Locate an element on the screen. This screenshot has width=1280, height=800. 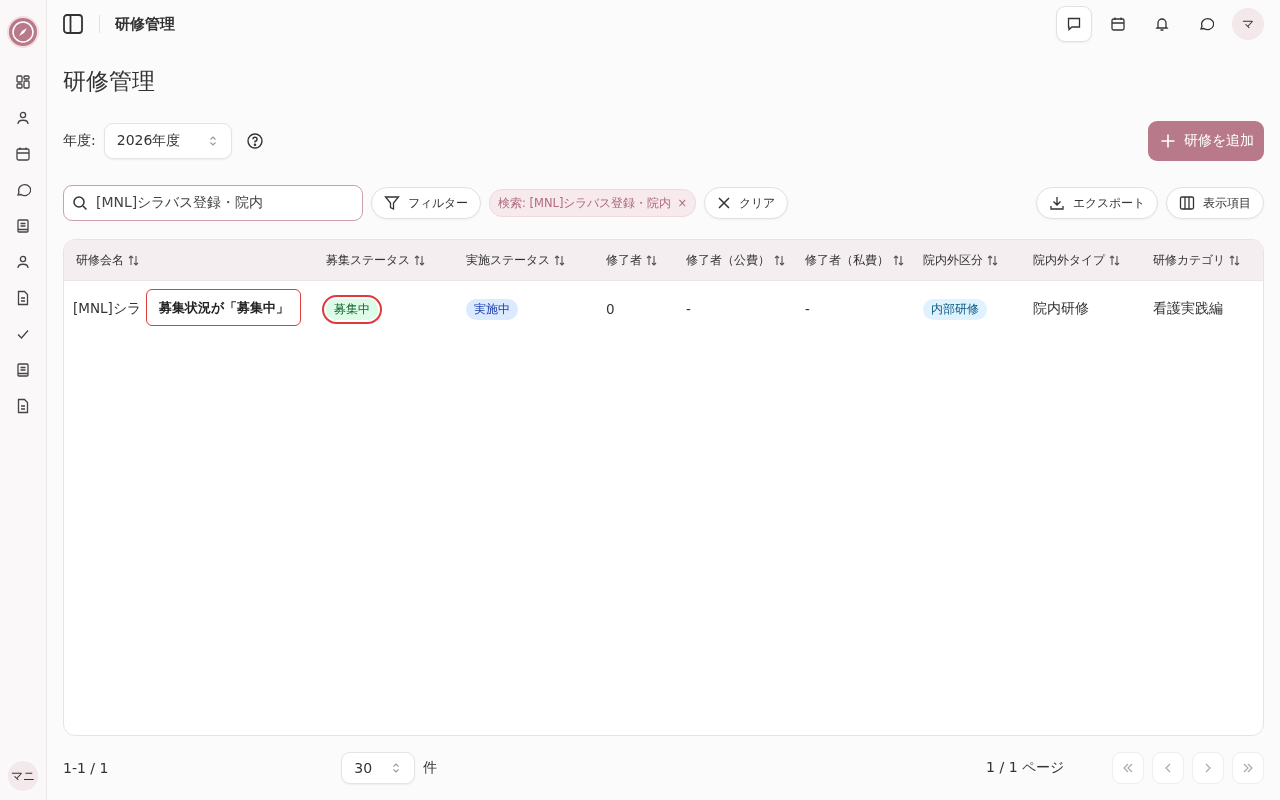
chip-label: 検索: [MNL]シラバス登録・院内 is located at coordinates (585, 203).